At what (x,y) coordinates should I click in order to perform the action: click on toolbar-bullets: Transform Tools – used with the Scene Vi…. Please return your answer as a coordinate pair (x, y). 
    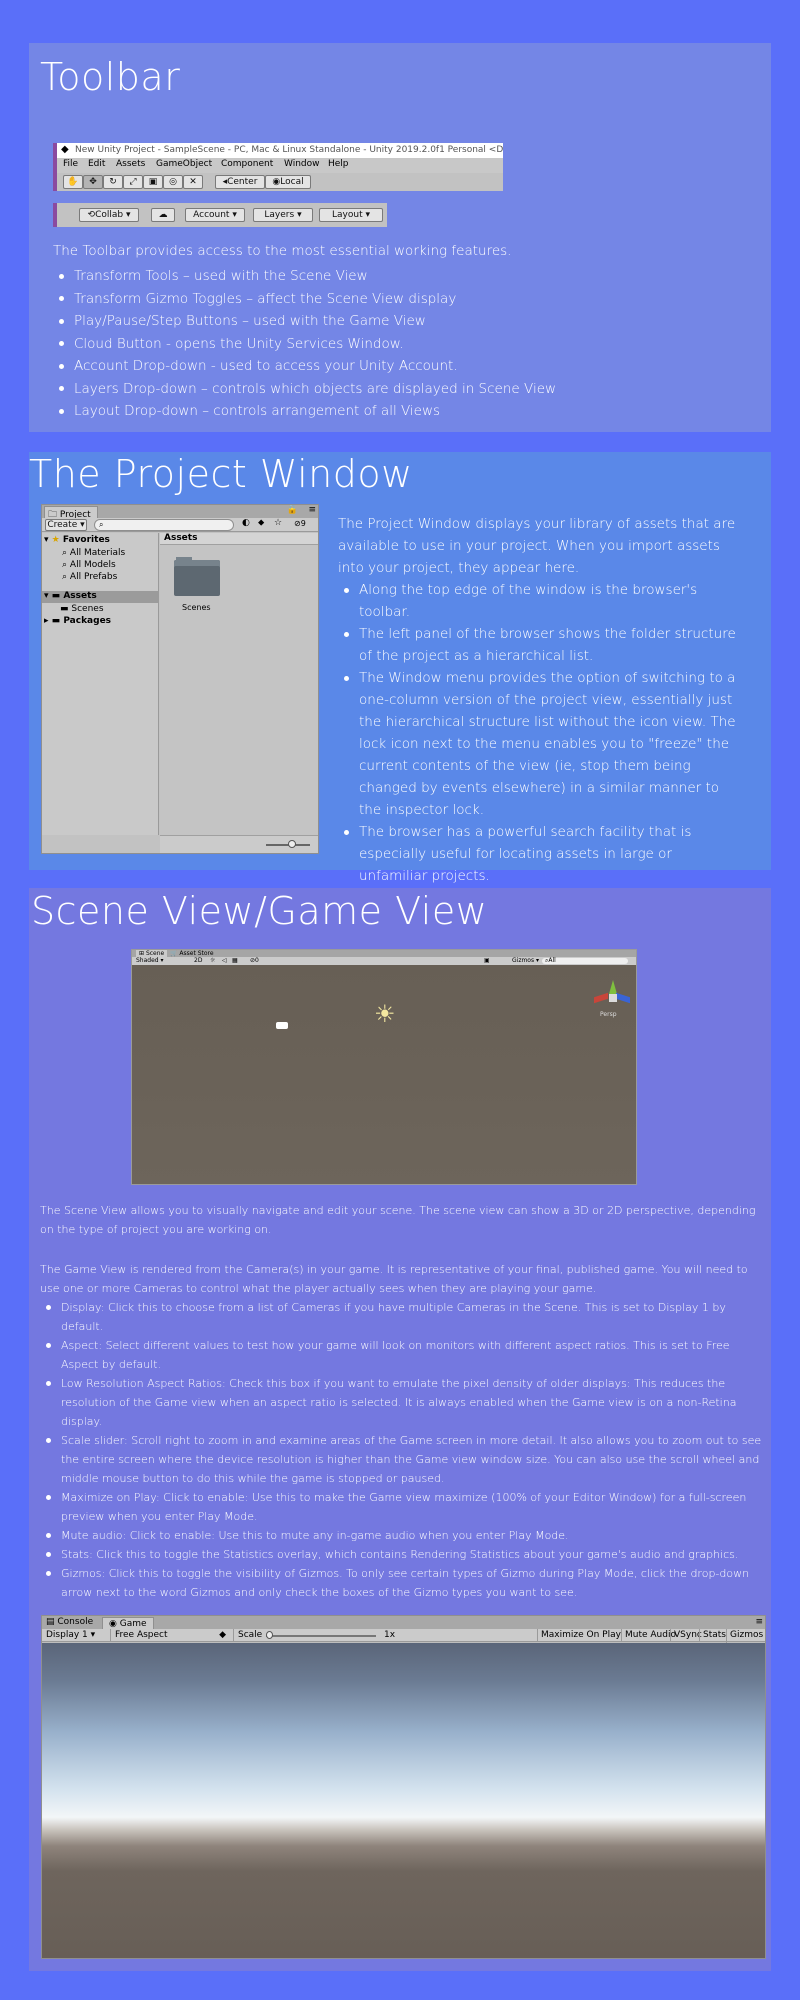
    Looking at the image, I should click on (403, 344).